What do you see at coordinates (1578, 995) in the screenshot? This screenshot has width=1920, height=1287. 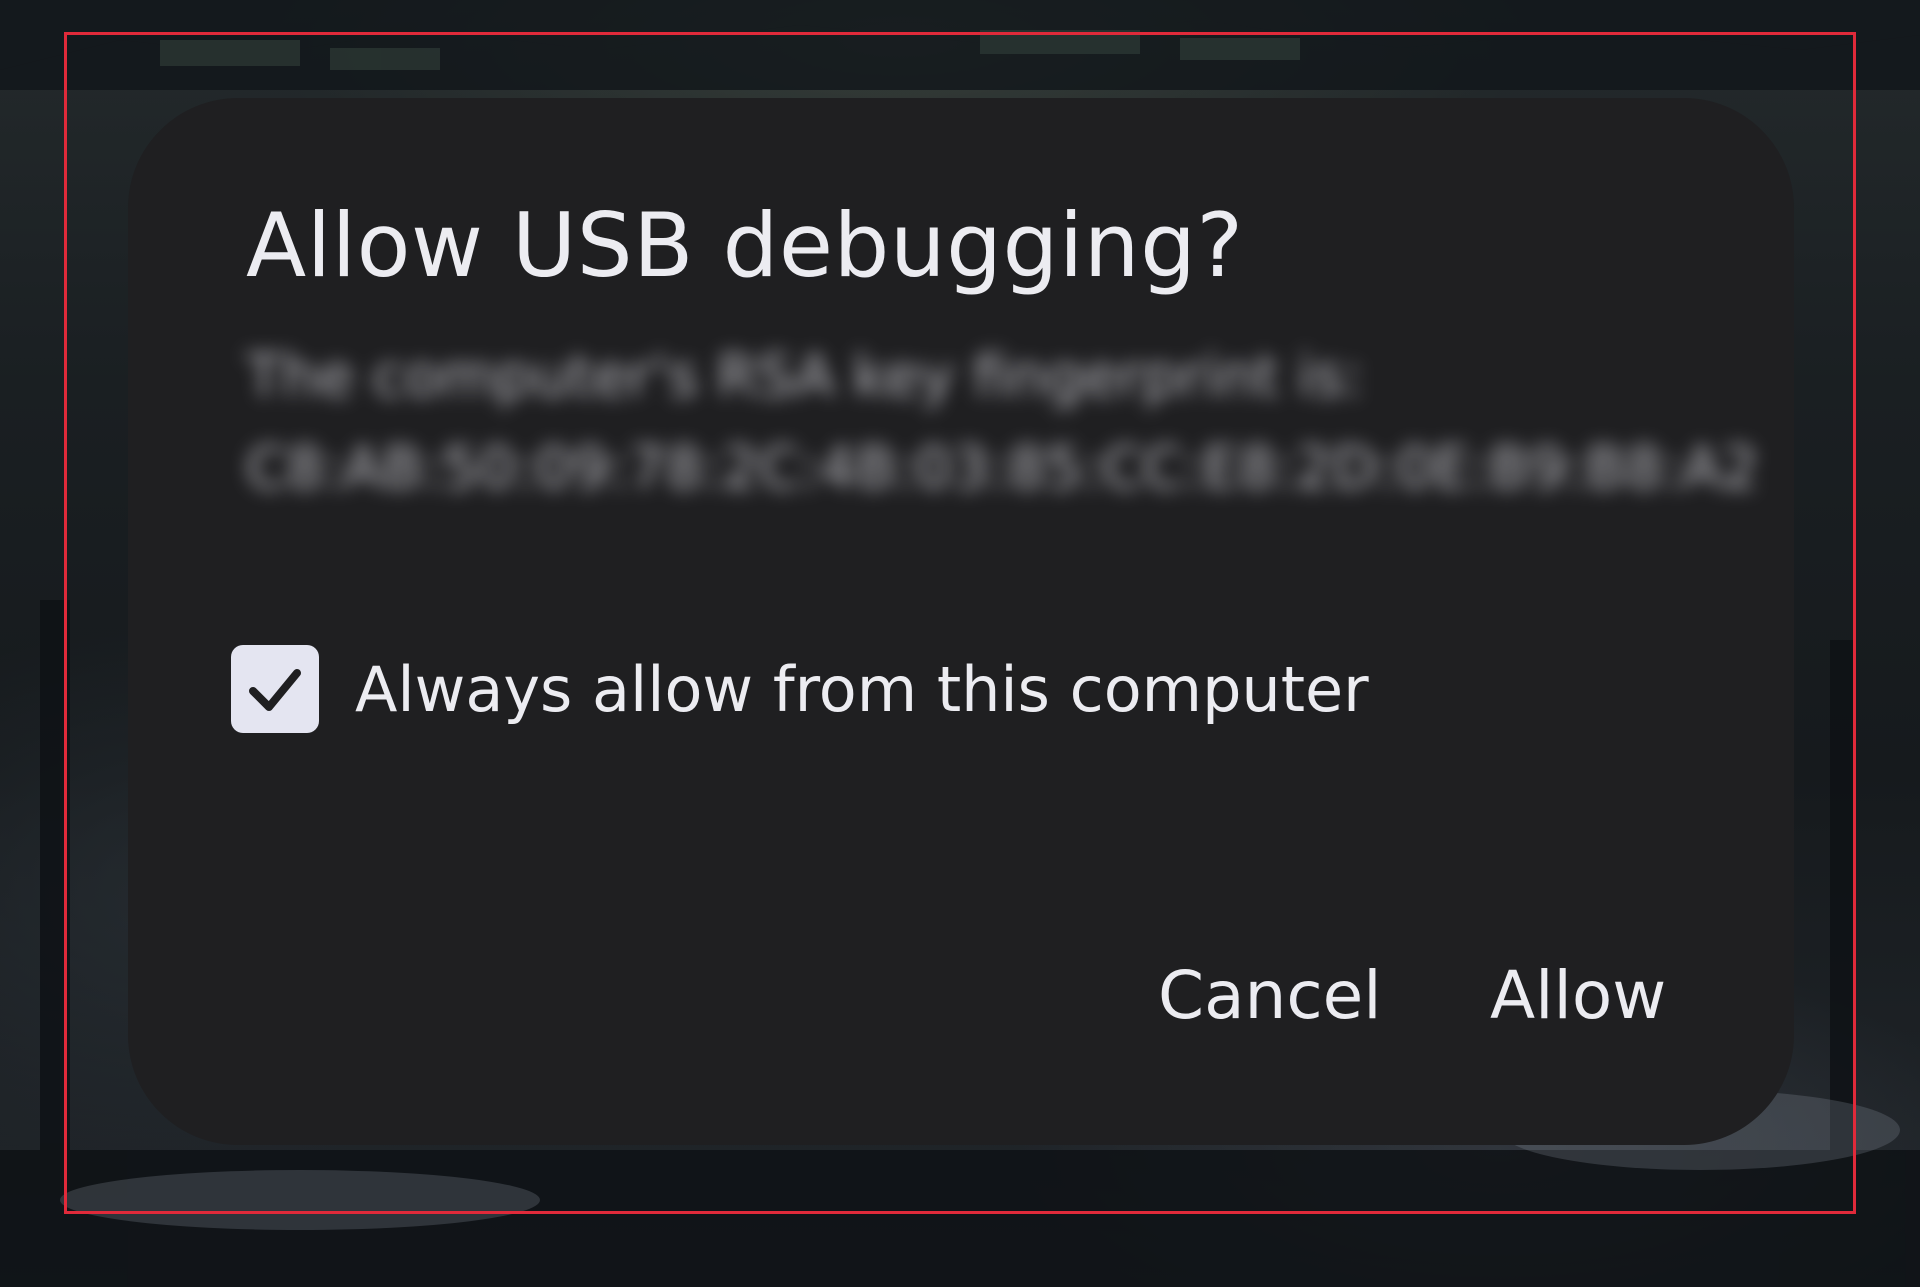 I see `allow-button: Allow` at bounding box center [1578, 995].